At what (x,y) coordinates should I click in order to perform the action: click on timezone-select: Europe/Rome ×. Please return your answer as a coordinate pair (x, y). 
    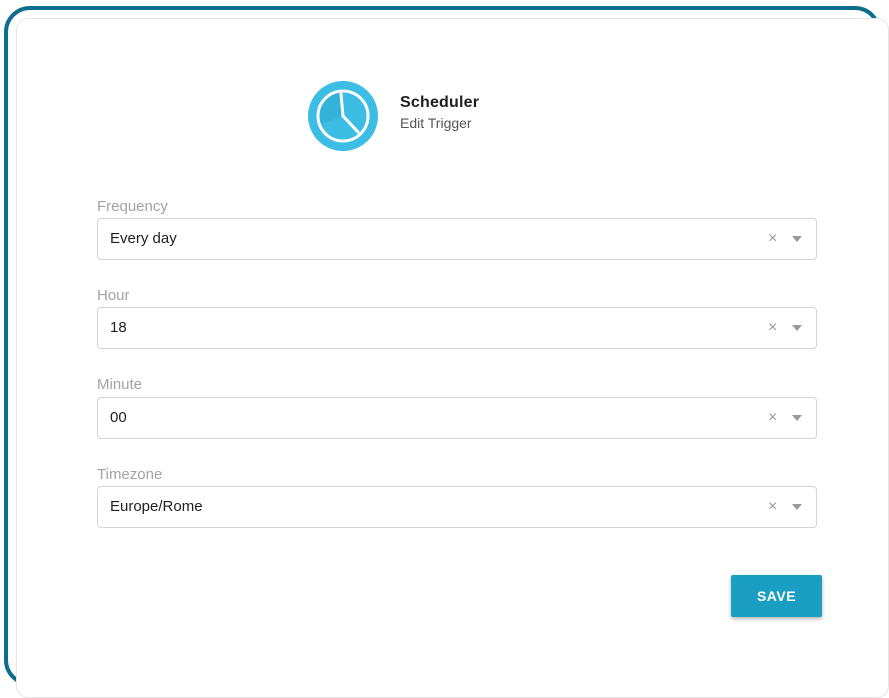
    Looking at the image, I should click on (457, 507).